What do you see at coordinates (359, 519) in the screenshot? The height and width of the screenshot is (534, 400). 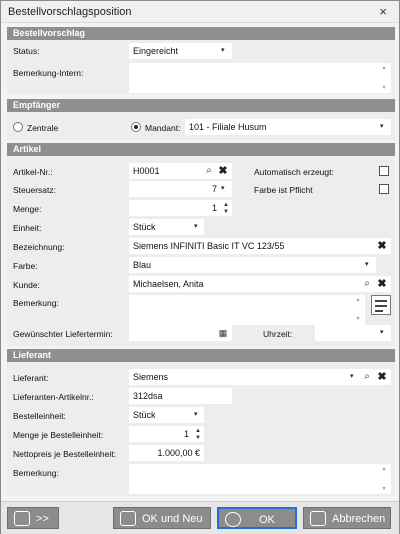 I see `abbrechen-label: Abbrechen` at bounding box center [359, 519].